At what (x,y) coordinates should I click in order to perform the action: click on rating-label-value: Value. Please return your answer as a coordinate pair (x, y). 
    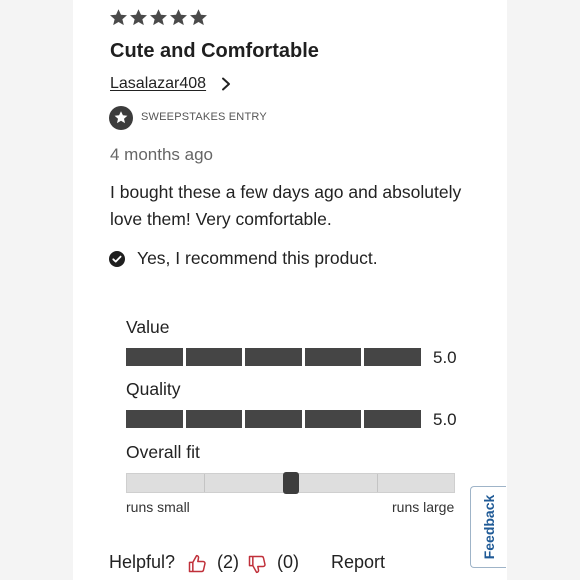
    Looking at the image, I should click on (148, 327).